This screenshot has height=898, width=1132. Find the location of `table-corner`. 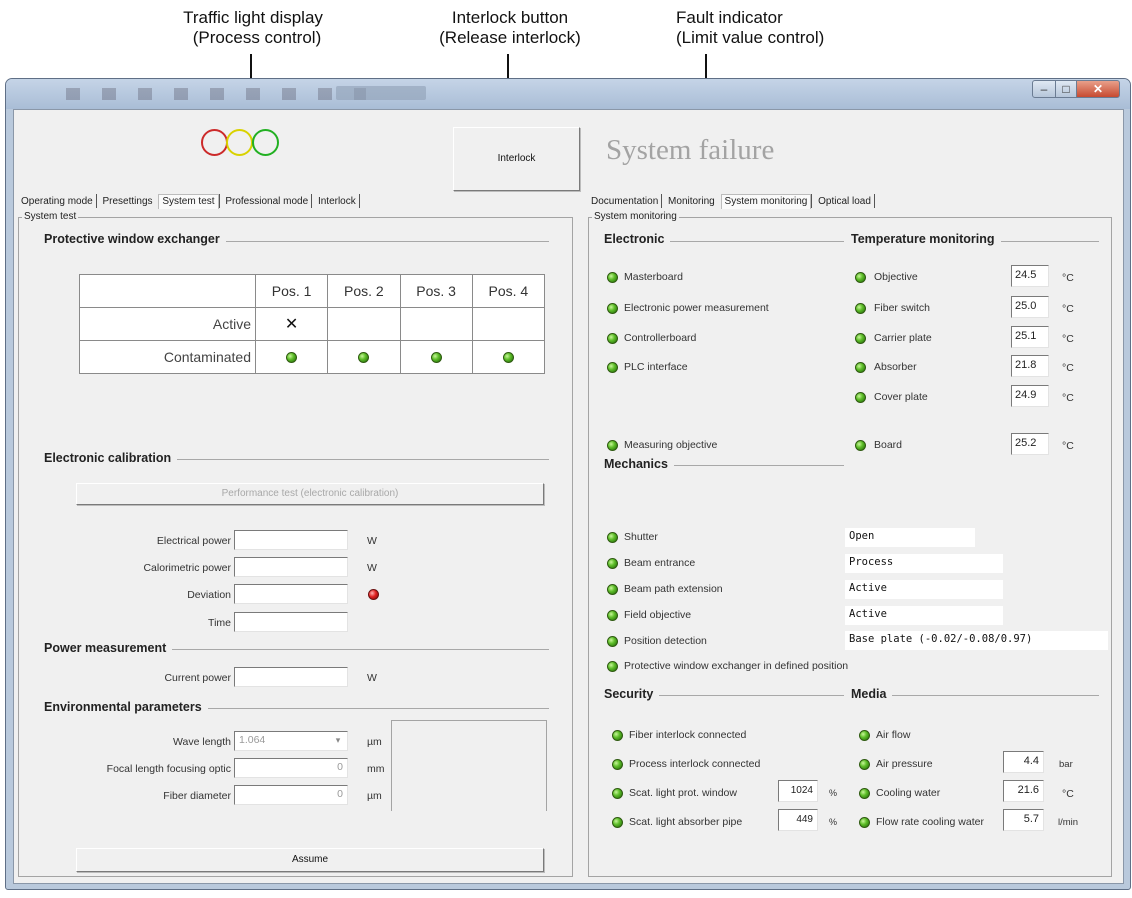

table-corner is located at coordinates (167, 291).